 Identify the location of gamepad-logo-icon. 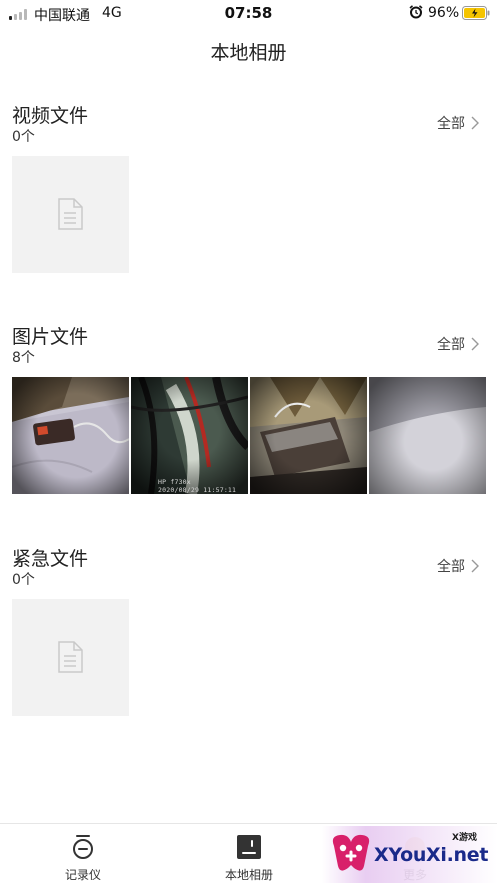
(351, 852).